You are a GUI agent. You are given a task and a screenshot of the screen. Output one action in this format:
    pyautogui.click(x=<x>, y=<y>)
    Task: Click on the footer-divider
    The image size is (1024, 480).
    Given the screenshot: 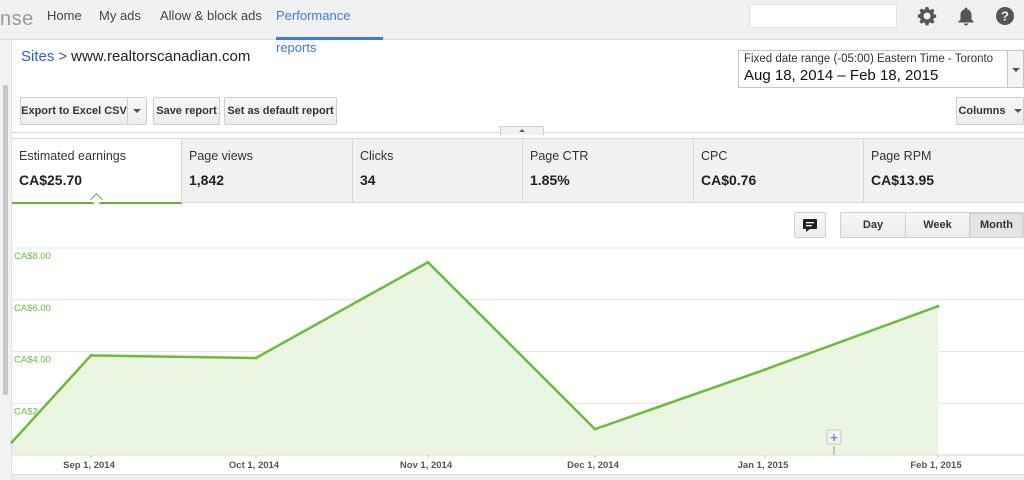 What is the action you would take?
    pyautogui.click(x=518, y=477)
    